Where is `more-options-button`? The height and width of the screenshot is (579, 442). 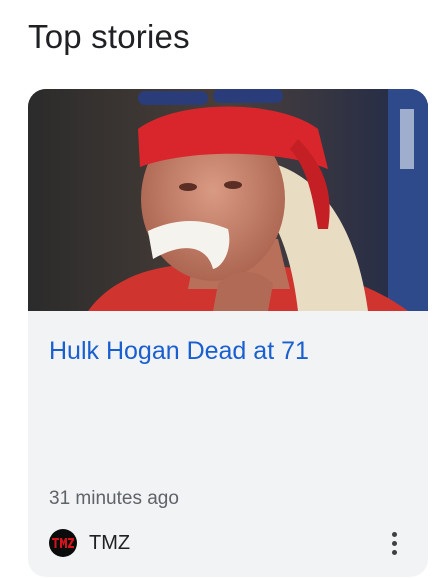
more-options-button is located at coordinates (394, 543).